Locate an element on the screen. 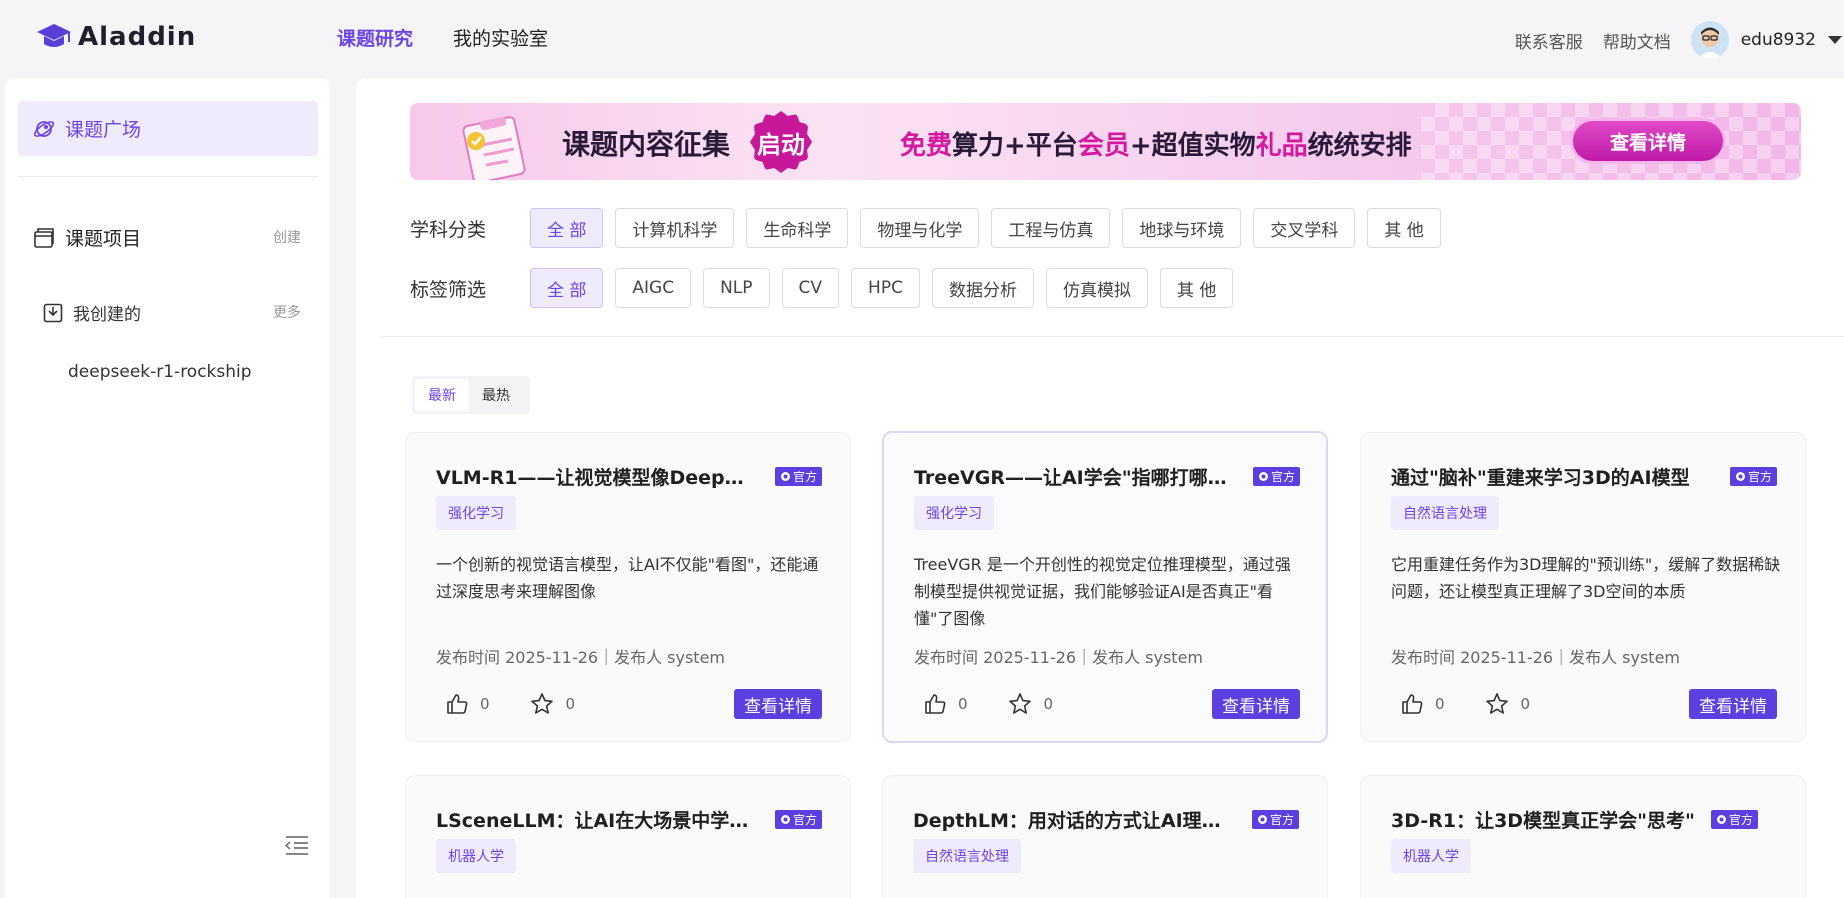  subject-chip-engineering: 工程与仿真 is located at coordinates (1051, 228).